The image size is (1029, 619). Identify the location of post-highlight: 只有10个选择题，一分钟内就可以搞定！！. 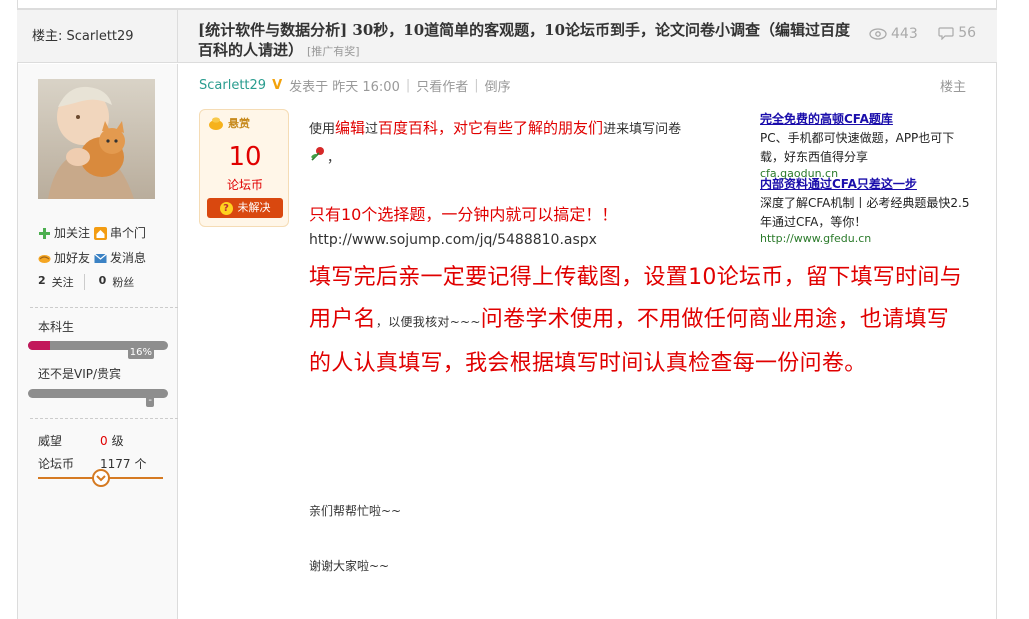
(463, 214).